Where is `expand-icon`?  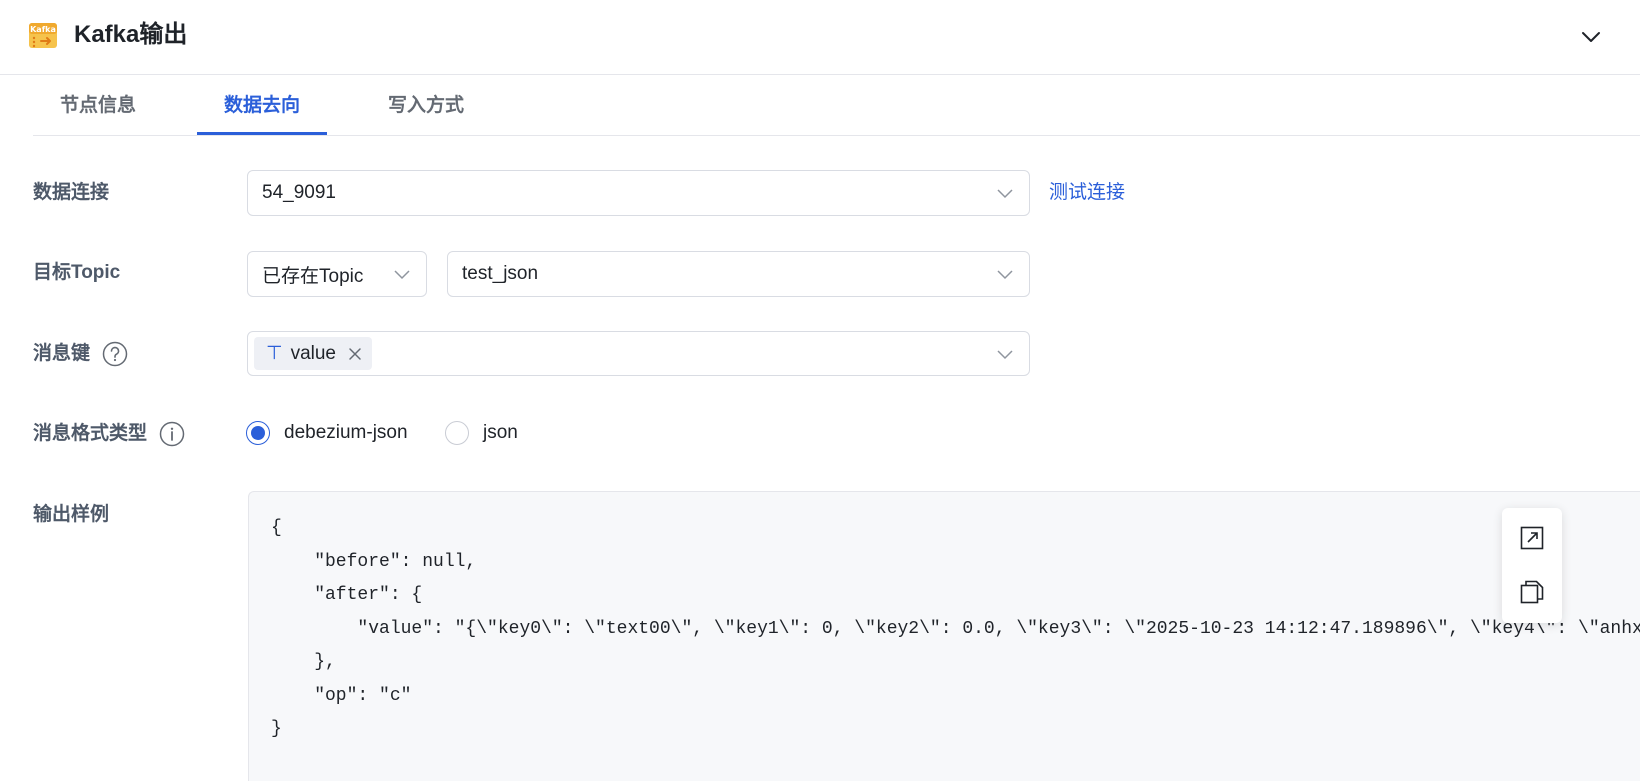 expand-icon is located at coordinates (1532, 538).